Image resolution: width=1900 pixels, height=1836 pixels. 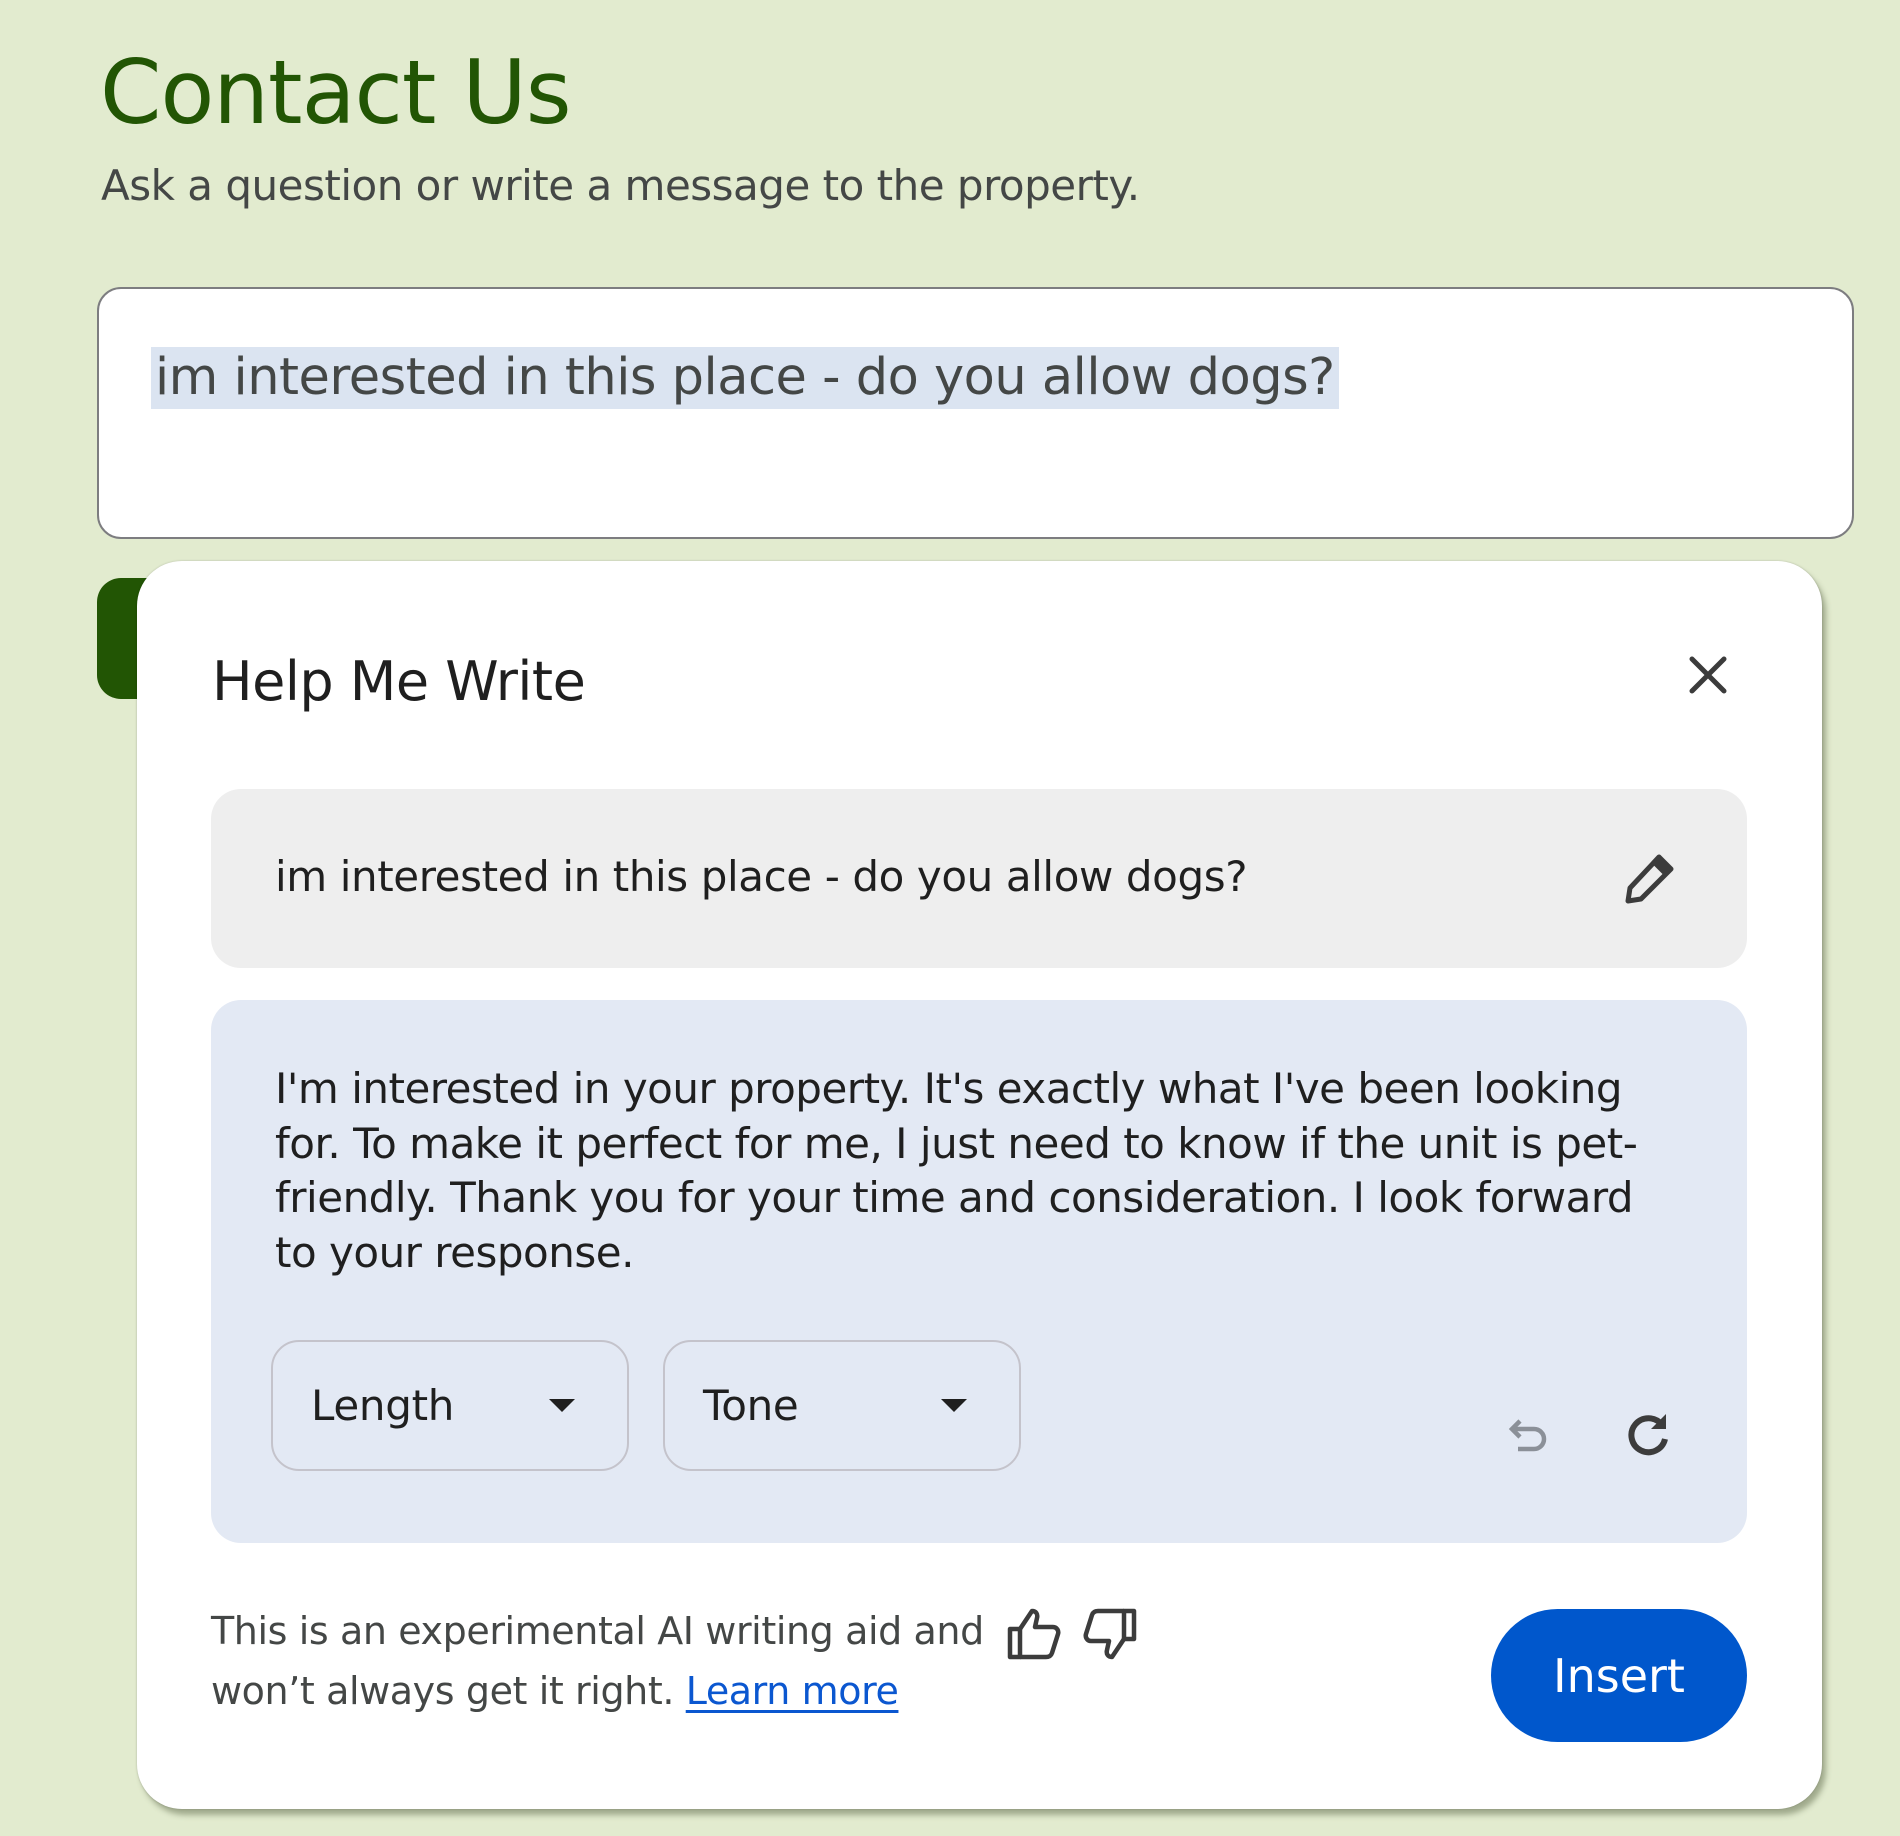 I want to click on tone-dropdown: Tone, so click(x=842, y=1405).